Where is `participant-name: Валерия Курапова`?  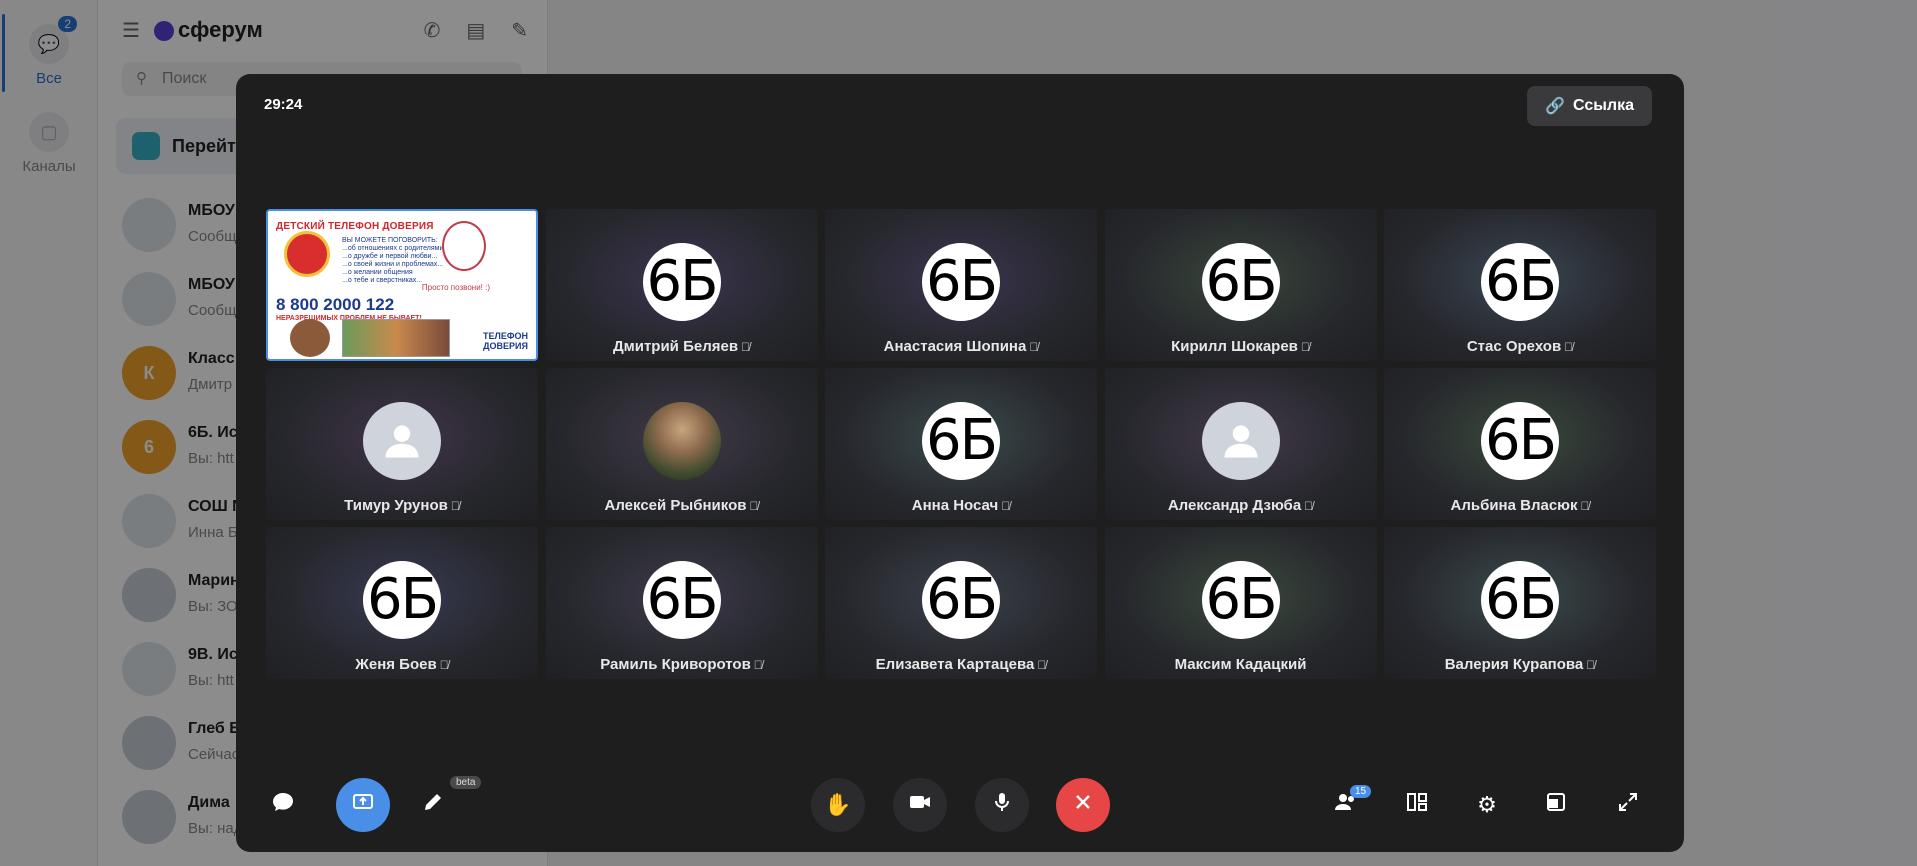 participant-name: Валерия Курапова is located at coordinates (1514, 664).